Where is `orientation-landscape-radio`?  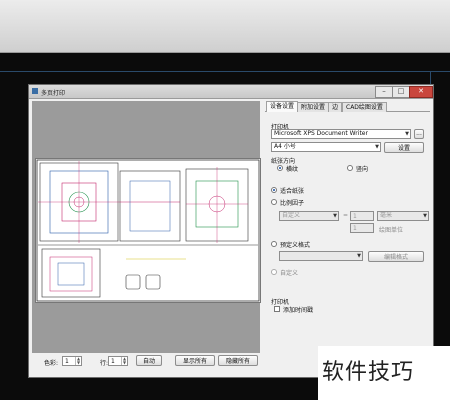 orientation-landscape-radio is located at coordinates (280, 168).